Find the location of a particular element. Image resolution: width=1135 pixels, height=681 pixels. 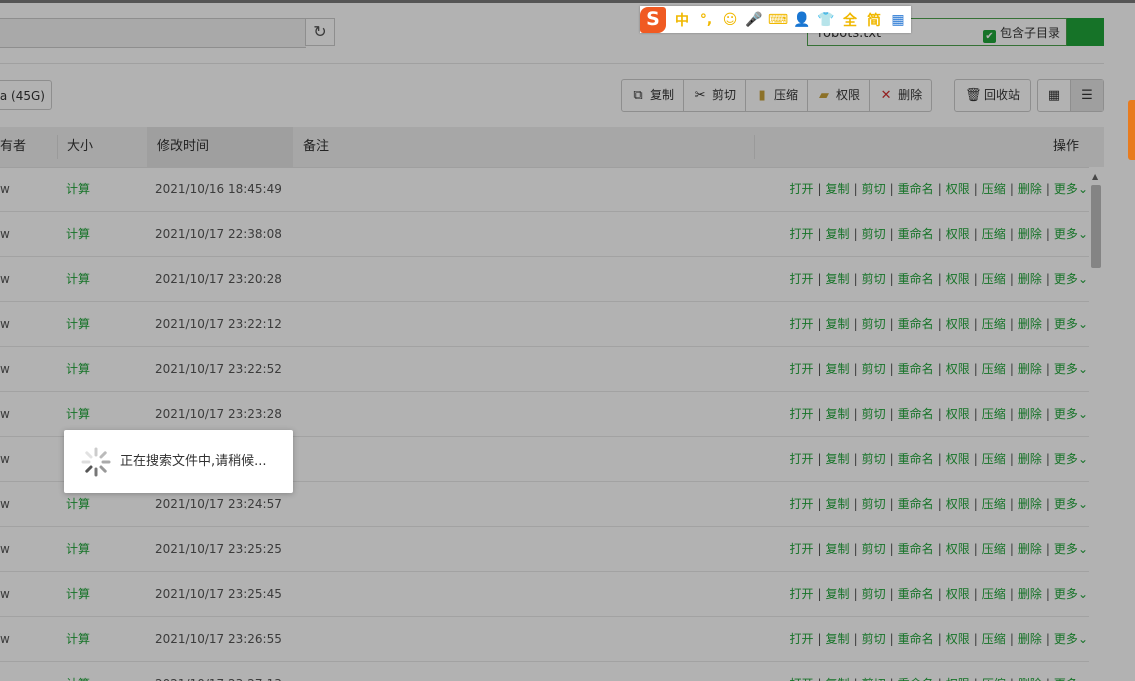

ime-item: 👕 is located at coordinates (826, 20).